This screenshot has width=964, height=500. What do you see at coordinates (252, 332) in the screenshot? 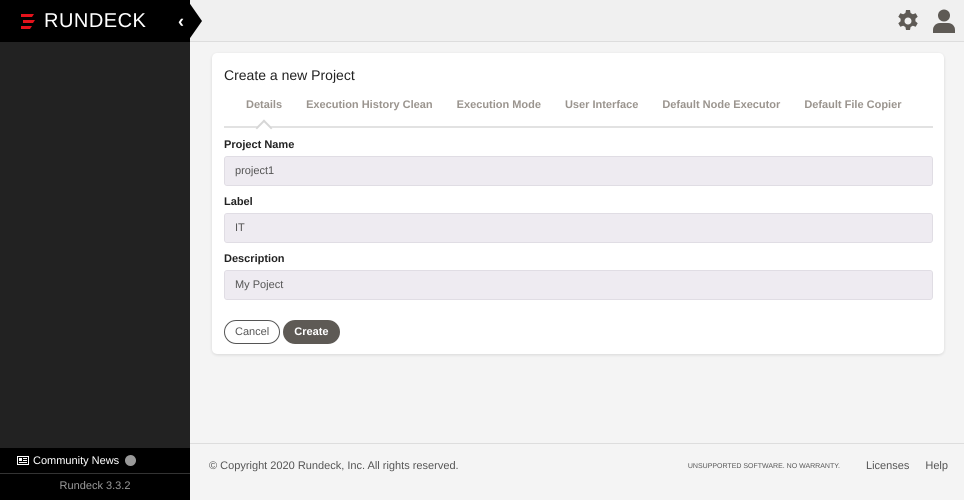
I see `cancel-button: Cancel` at bounding box center [252, 332].